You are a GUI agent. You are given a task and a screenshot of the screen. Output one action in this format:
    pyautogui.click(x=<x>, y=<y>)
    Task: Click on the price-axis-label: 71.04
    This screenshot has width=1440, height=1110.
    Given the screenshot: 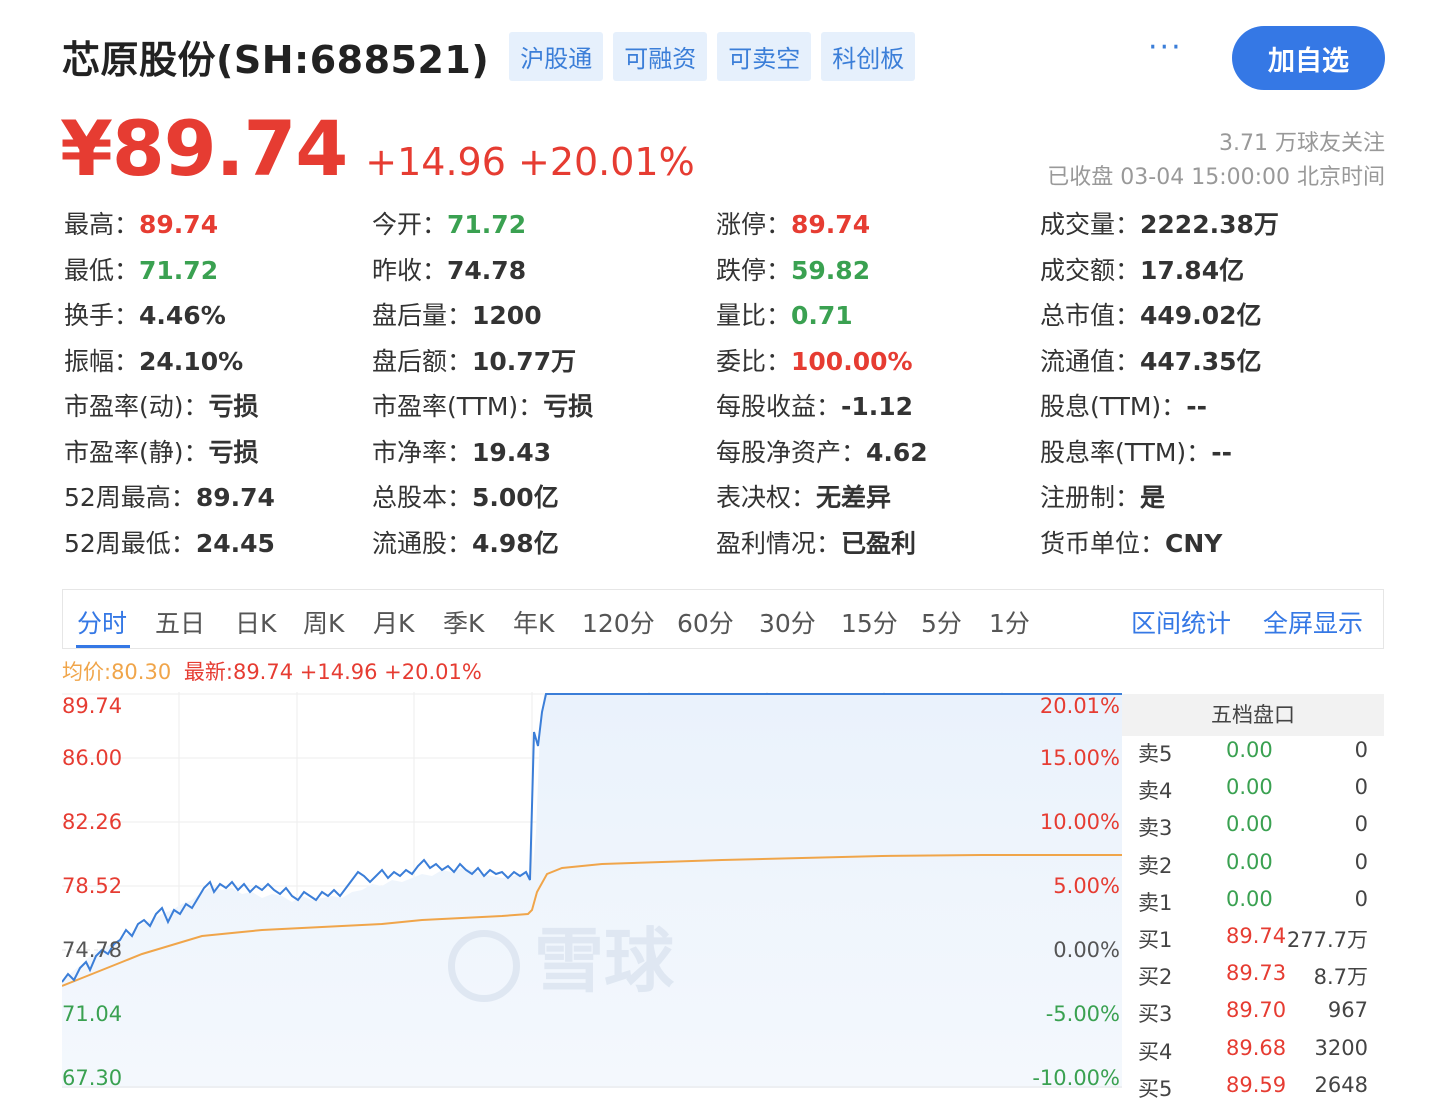 What is the action you would take?
    pyautogui.click(x=92, y=1014)
    